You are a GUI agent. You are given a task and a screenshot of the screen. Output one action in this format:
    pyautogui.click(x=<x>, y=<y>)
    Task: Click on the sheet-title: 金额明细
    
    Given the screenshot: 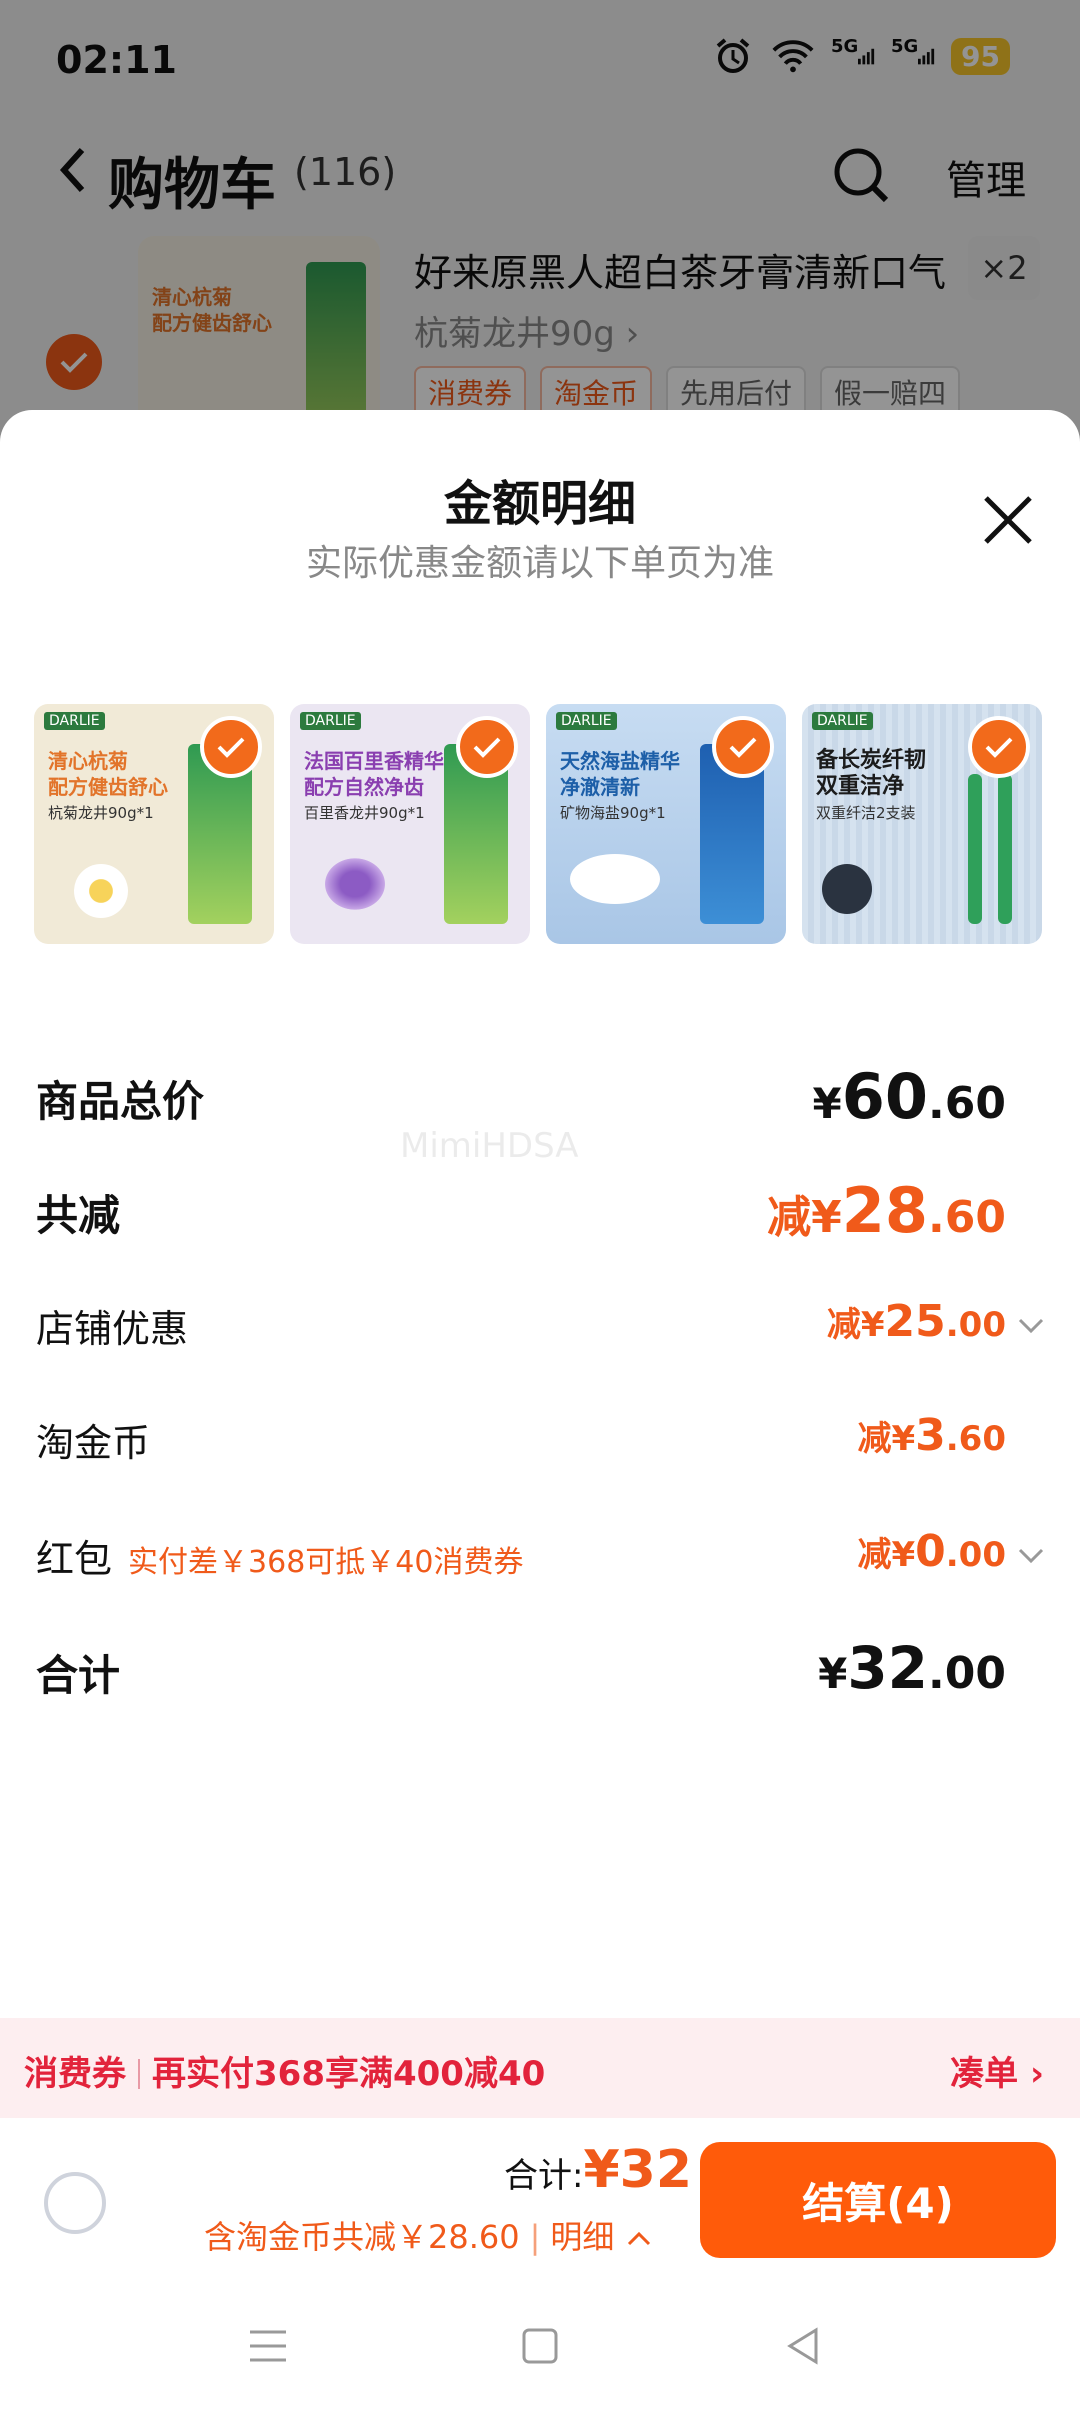 What is the action you would take?
    pyautogui.click(x=539, y=504)
    